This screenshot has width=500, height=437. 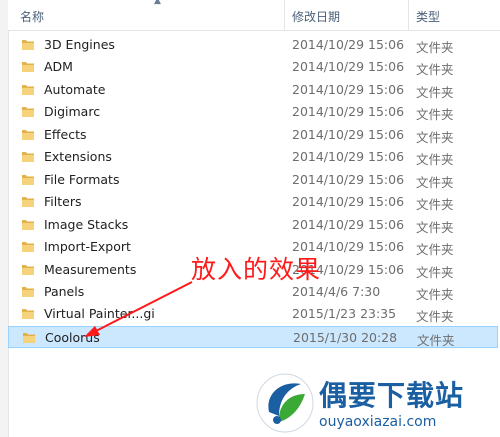 What do you see at coordinates (378, 422) in the screenshot?
I see `watermark-url: ouyaoxiazai.com` at bounding box center [378, 422].